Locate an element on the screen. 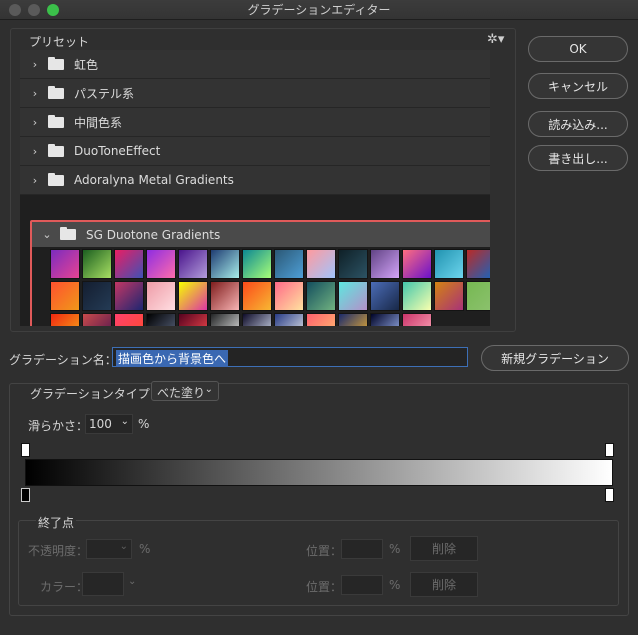  gradient-name-value: 描画色から背景色へ is located at coordinates (172, 358).